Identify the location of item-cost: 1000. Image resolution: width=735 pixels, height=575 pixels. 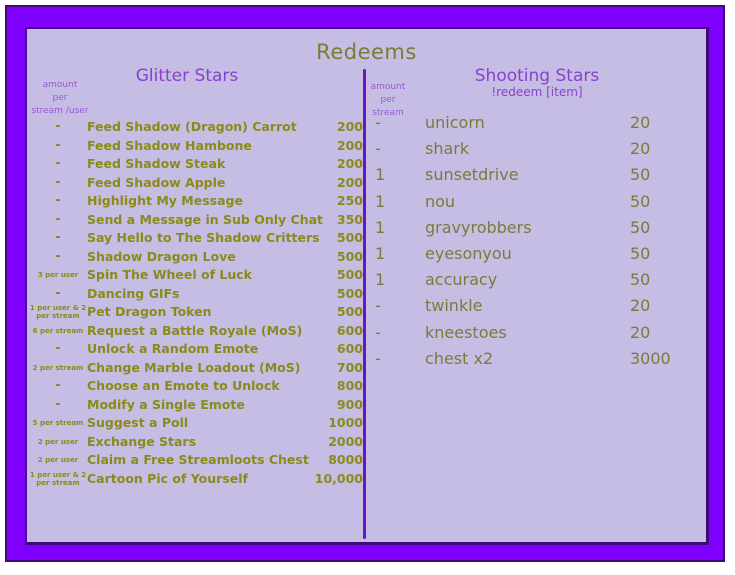
(345, 422).